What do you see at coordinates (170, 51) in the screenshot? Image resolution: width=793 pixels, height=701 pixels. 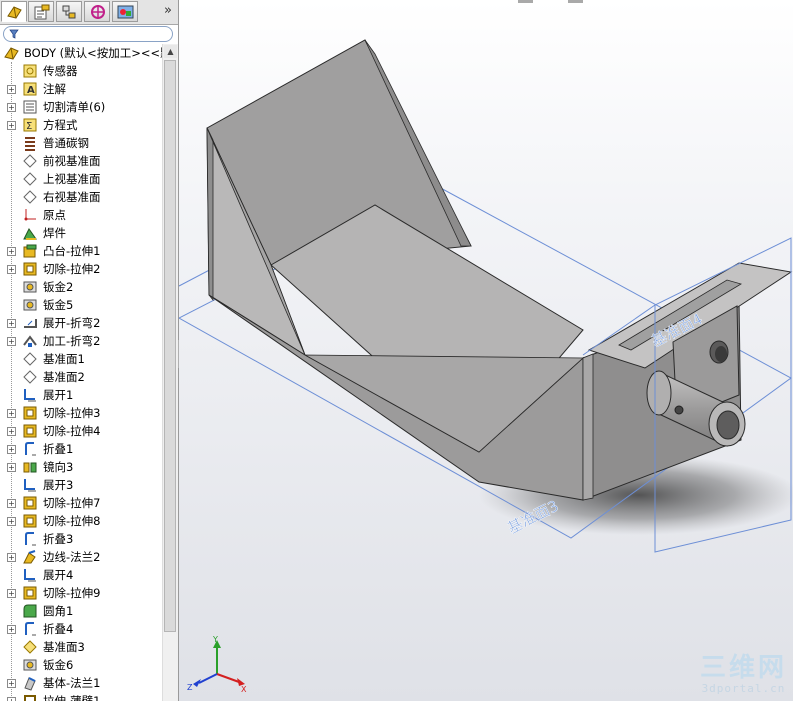 I see `scroll-up-arrow: ▲` at bounding box center [170, 51].